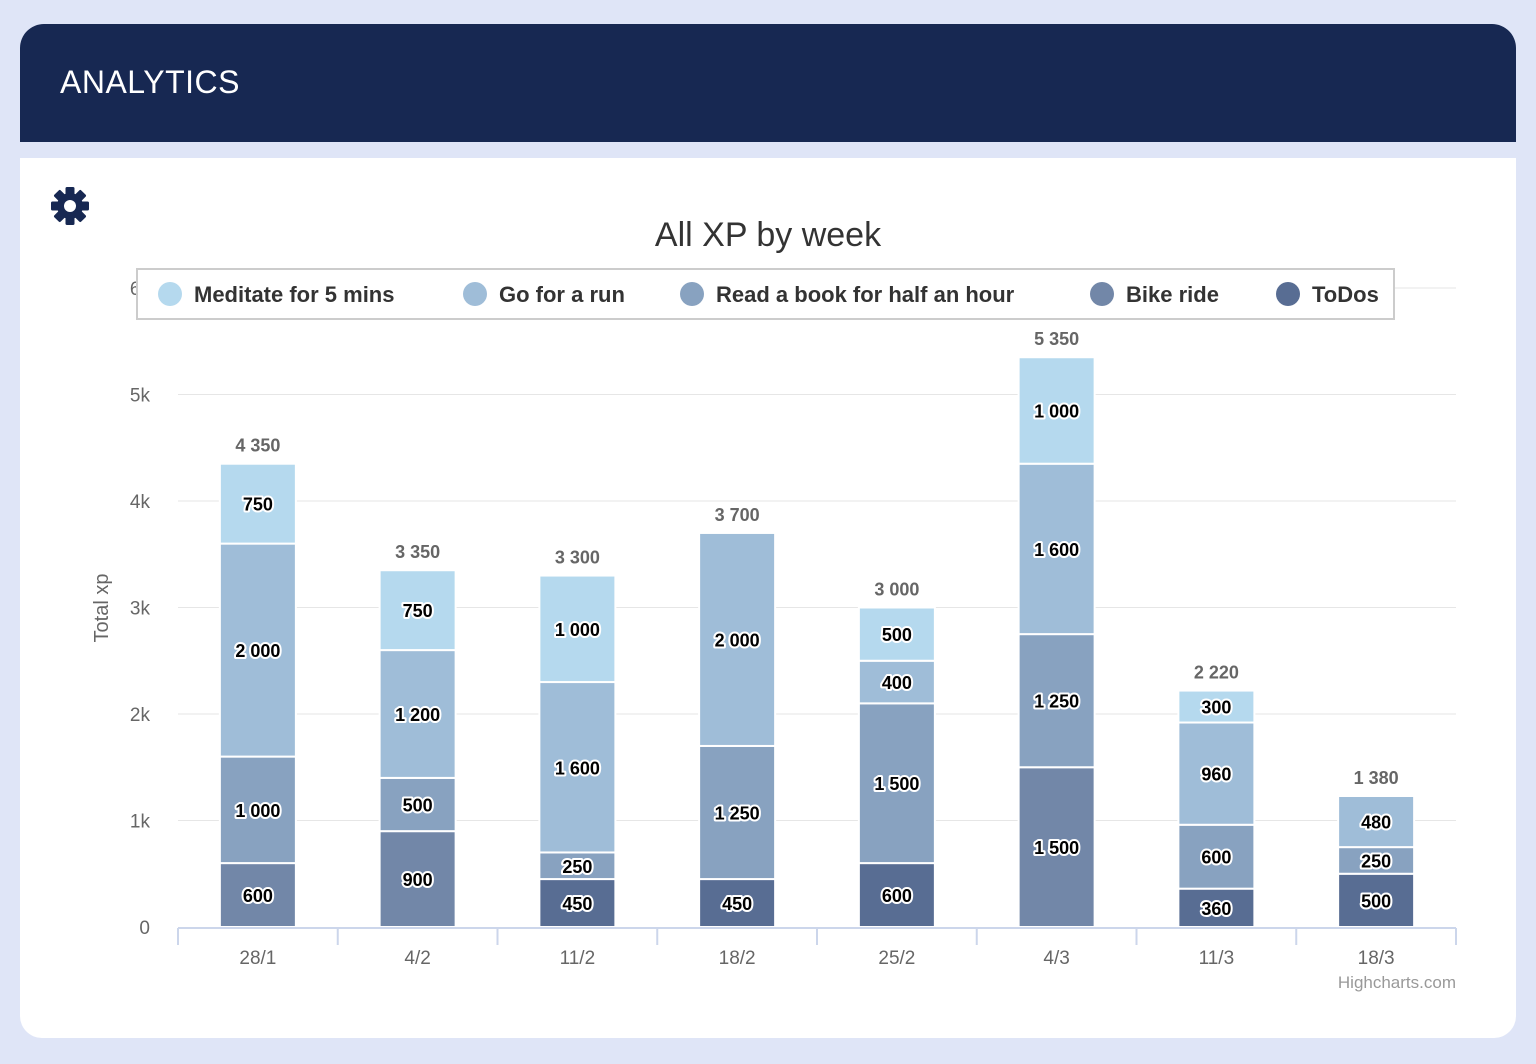  Describe the element at coordinates (562, 294) in the screenshot. I see `legend-label: Go for a run` at that location.